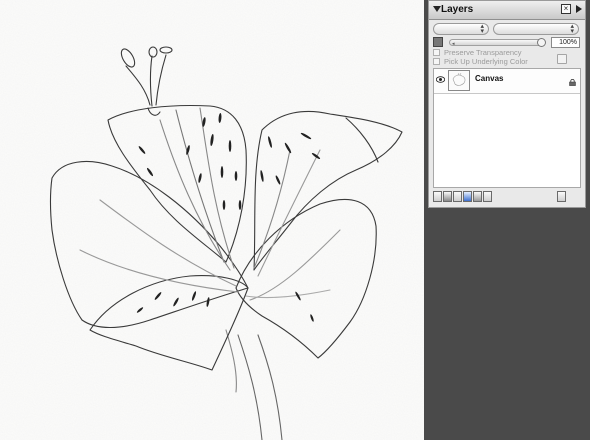  Describe the element at coordinates (536, 29) in the screenshot. I see `composite-depth-select: ▴ ▾` at that location.